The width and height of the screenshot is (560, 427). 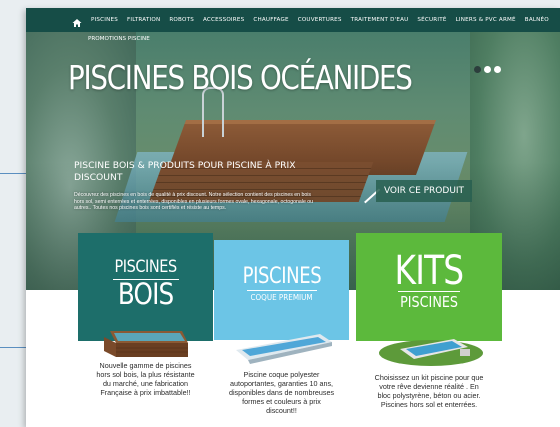 What do you see at coordinates (537, 20) in the screenshot?
I see `nav-item-balneo: BALNÉO` at bounding box center [537, 20].